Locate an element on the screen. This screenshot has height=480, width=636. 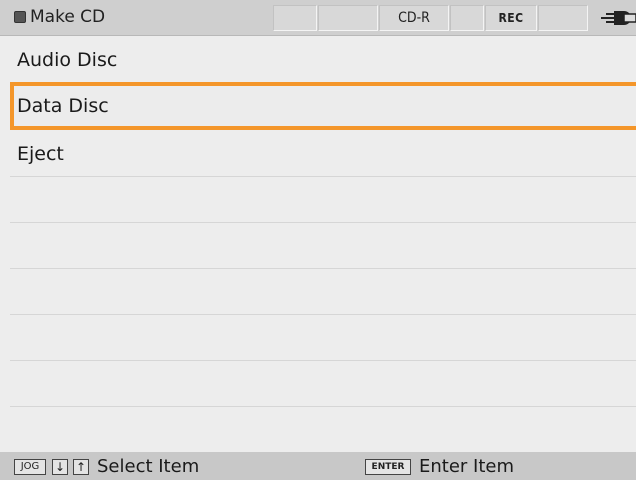
enter-item-hint: Enter Item is located at coordinates (467, 466).